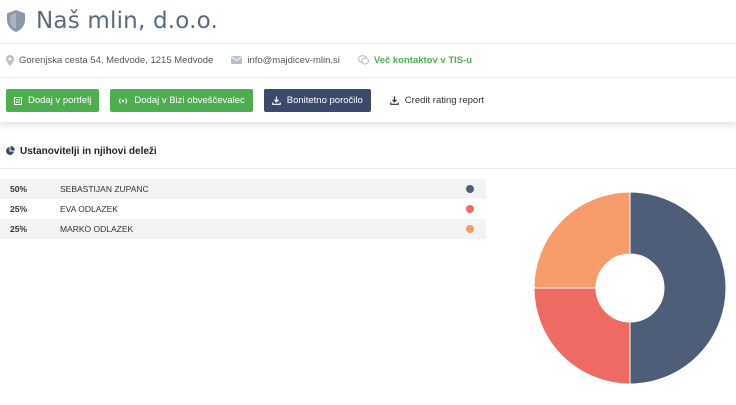 The width and height of the screenshot is (736, 405). What do you see at coordinates (444, 100) in the screenshot?
I see `credit-rating-label: Credit rating report` at bounding box center [444, 100].